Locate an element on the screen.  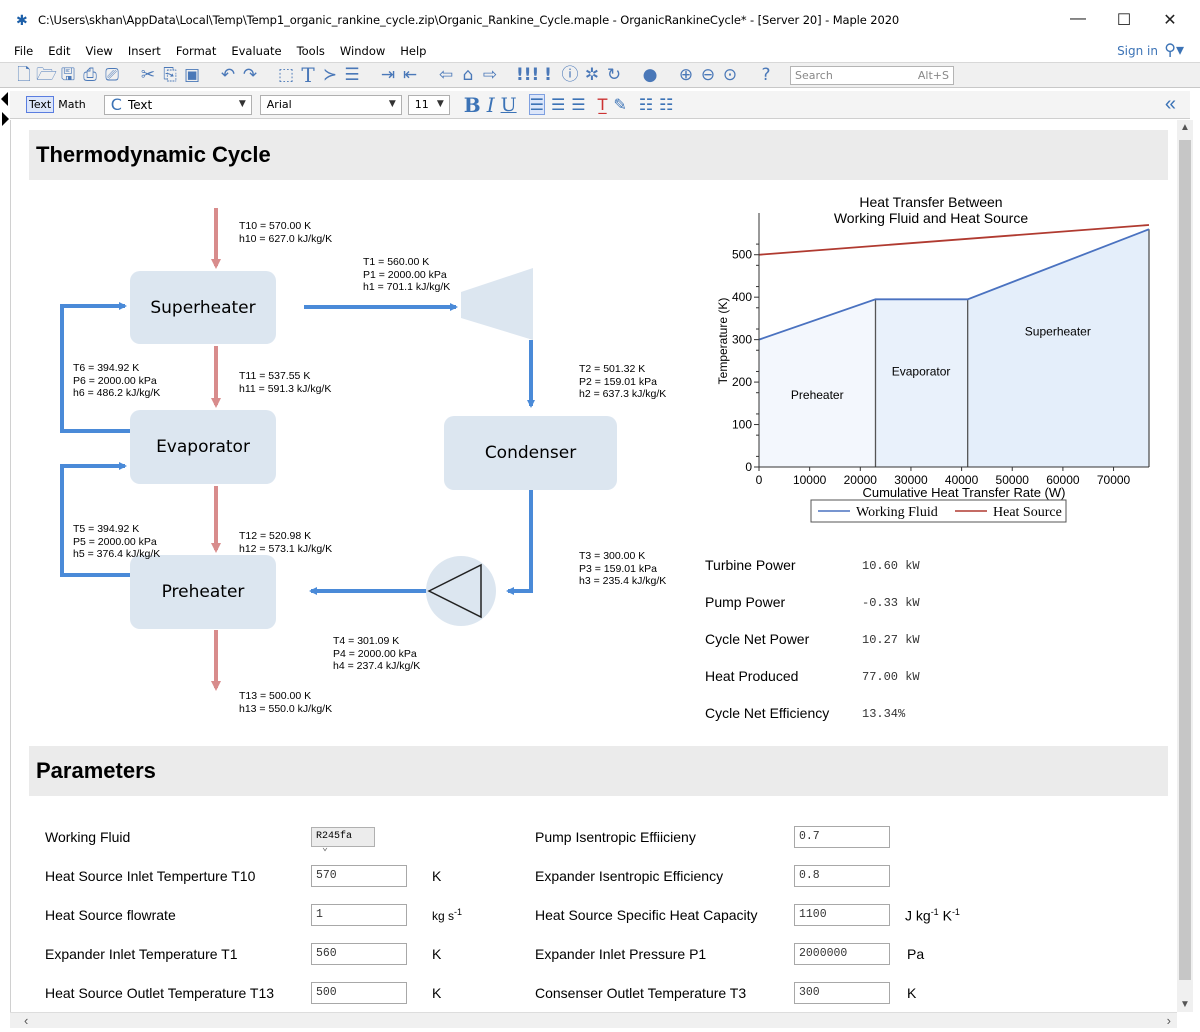
menu-evaluate: Evaluate is located at coordinates (251, 51).